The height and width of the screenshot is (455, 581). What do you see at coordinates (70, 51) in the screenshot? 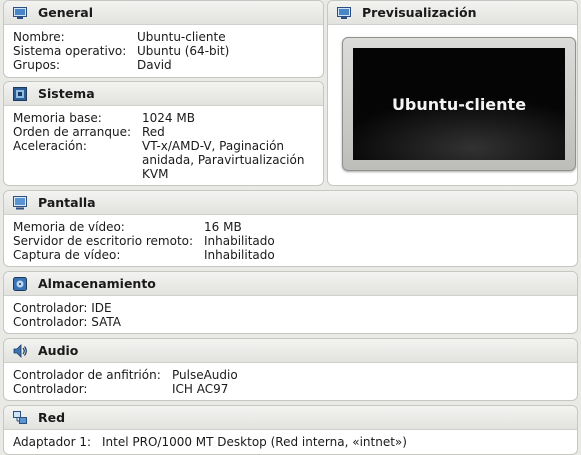
I see `row-key: Sistema operativo:` at bounding box center [70, 51].